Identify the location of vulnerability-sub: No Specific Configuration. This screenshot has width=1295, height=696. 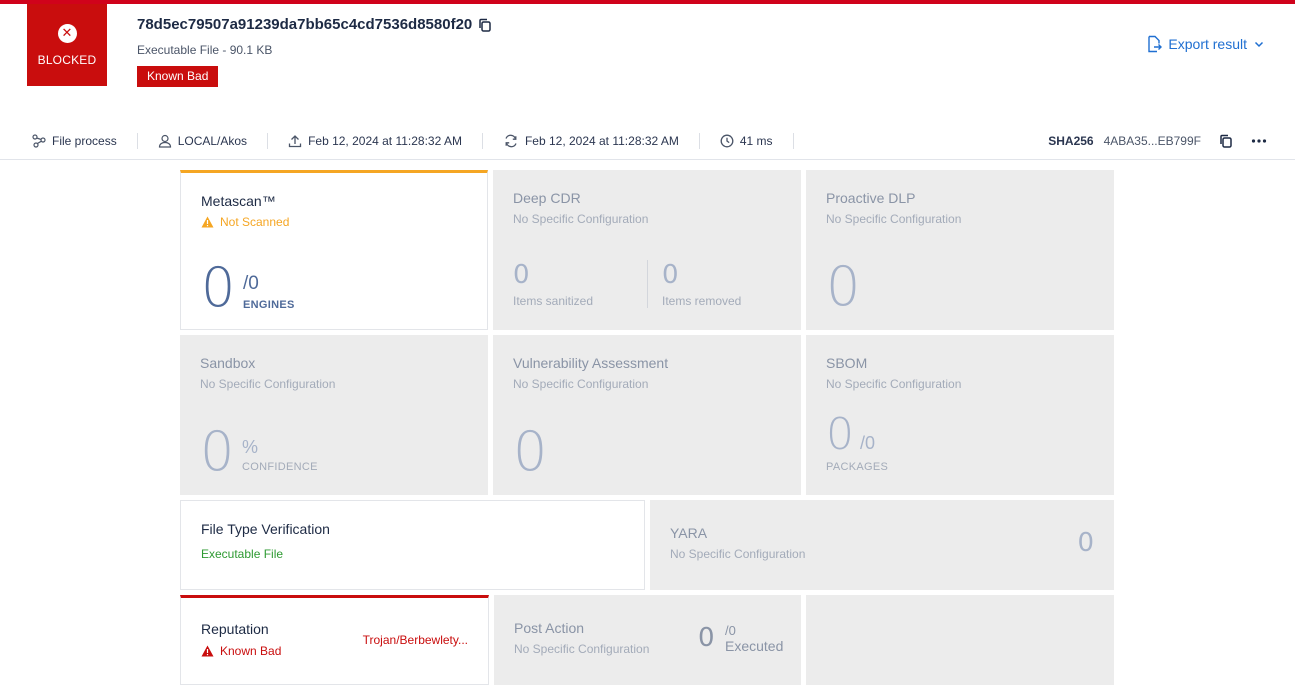
(581, 384).